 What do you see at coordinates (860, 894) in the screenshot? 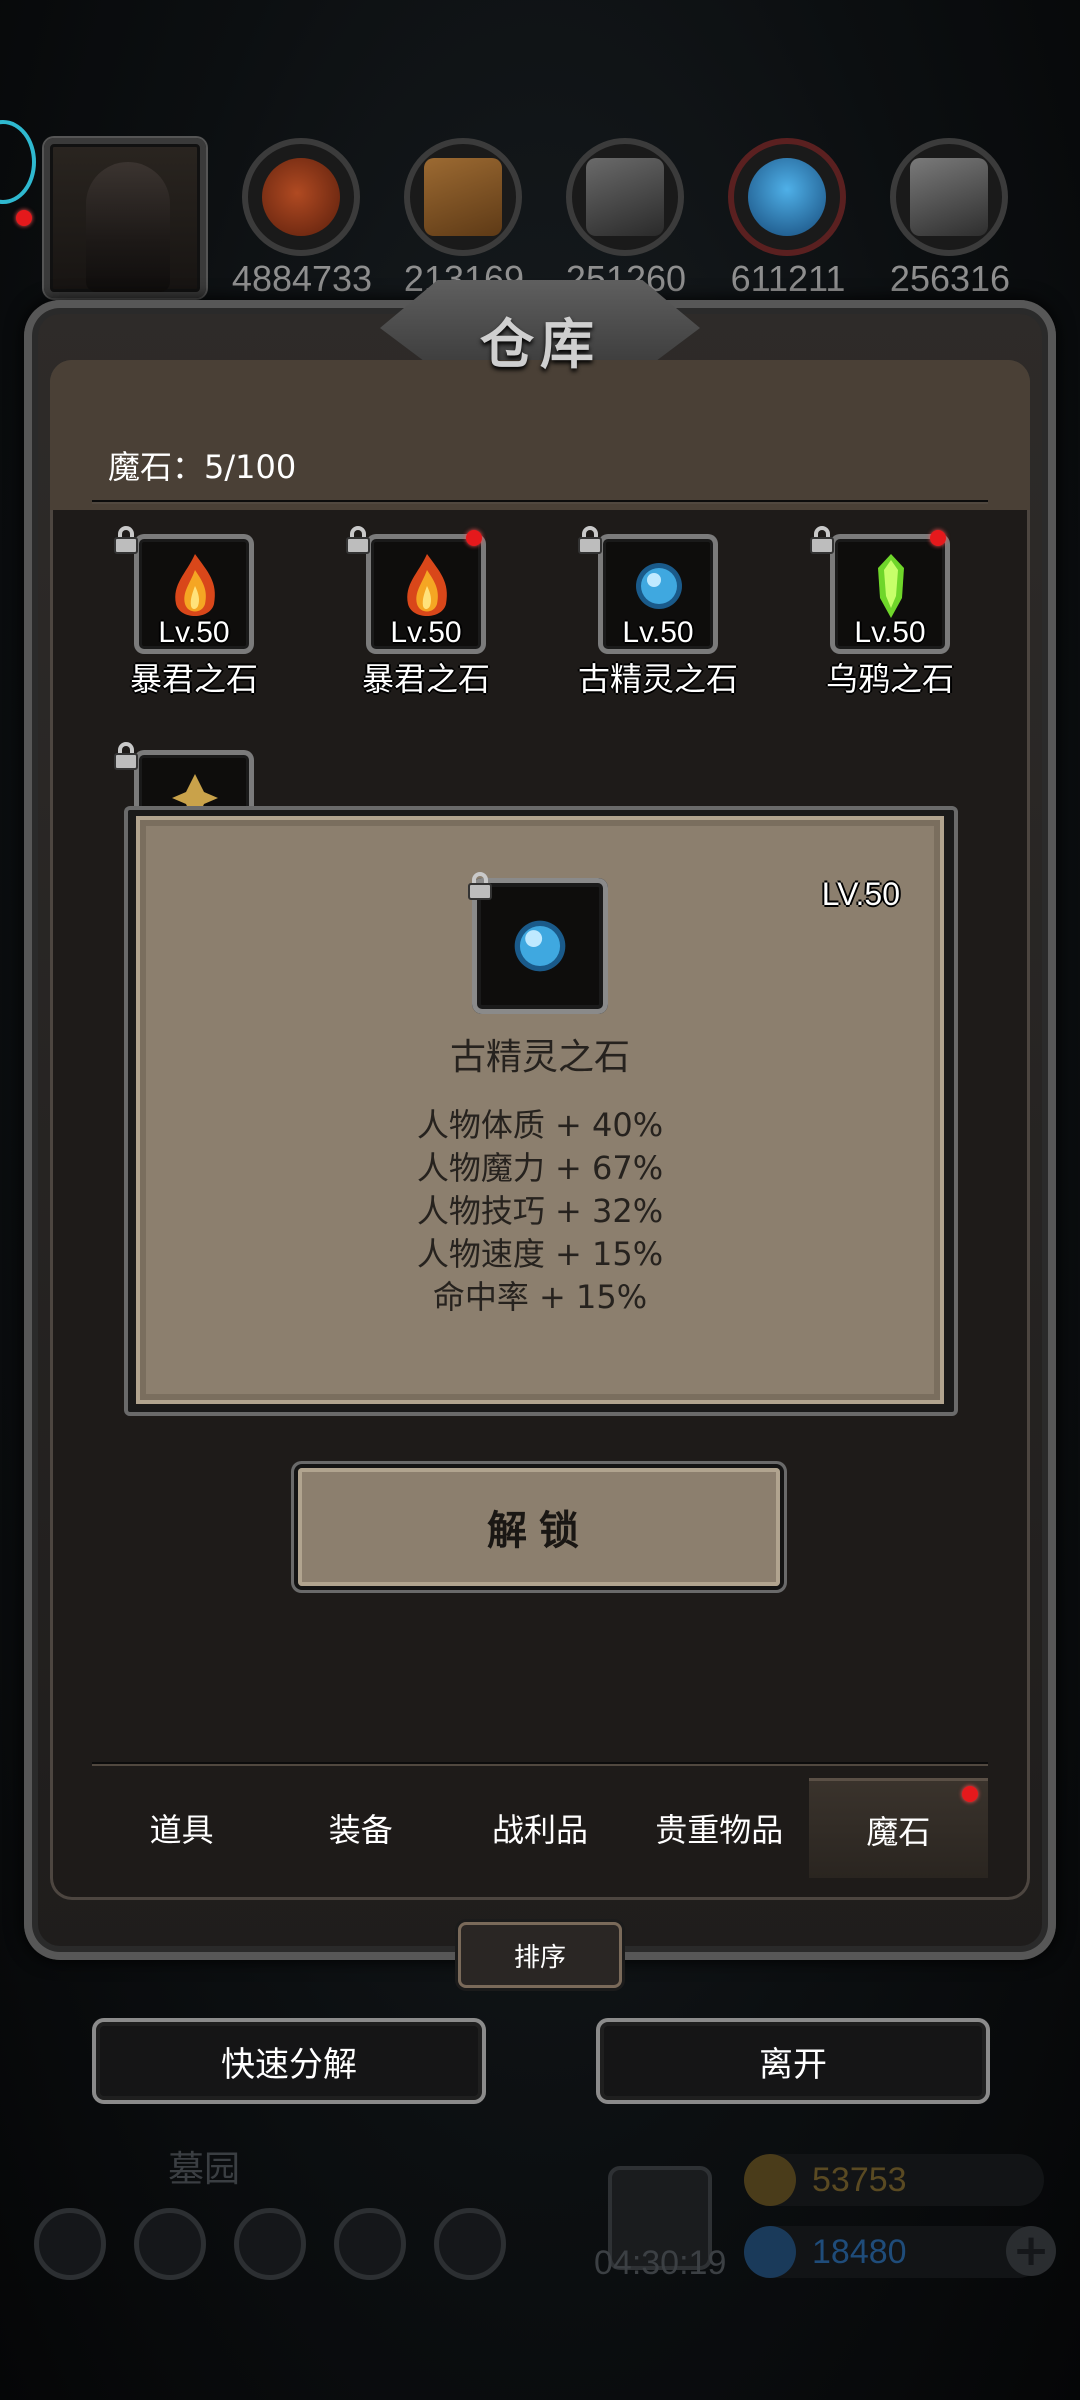
I see `detail-level: LV.50` at bounding box center [860, 894].